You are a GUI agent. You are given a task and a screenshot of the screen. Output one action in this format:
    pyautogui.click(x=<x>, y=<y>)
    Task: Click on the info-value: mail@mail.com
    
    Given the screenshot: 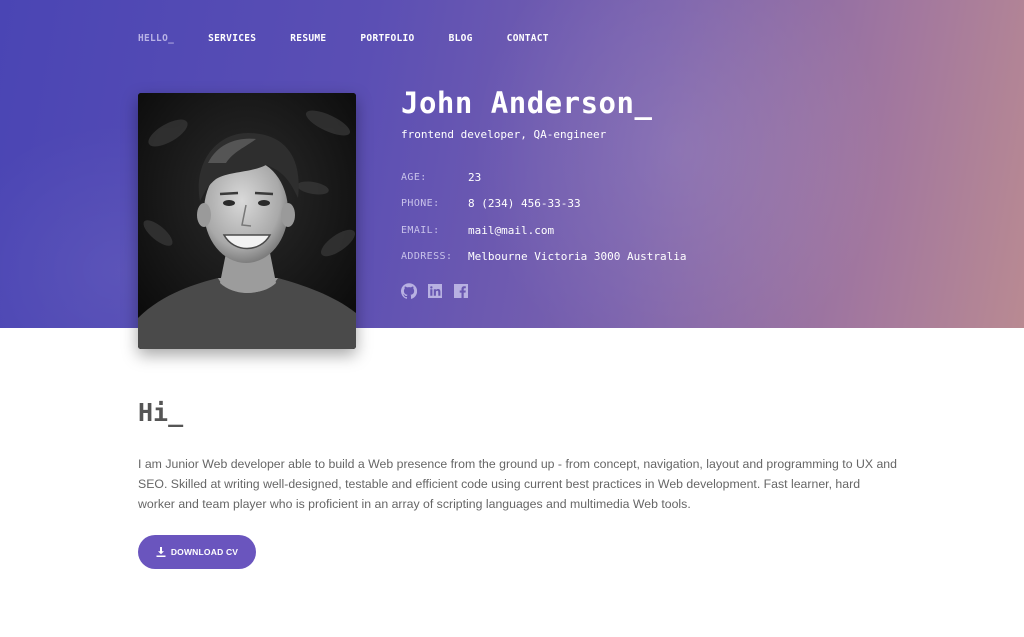 What is the action you would take?
    pyautogui.click(x=511, y=230)
    